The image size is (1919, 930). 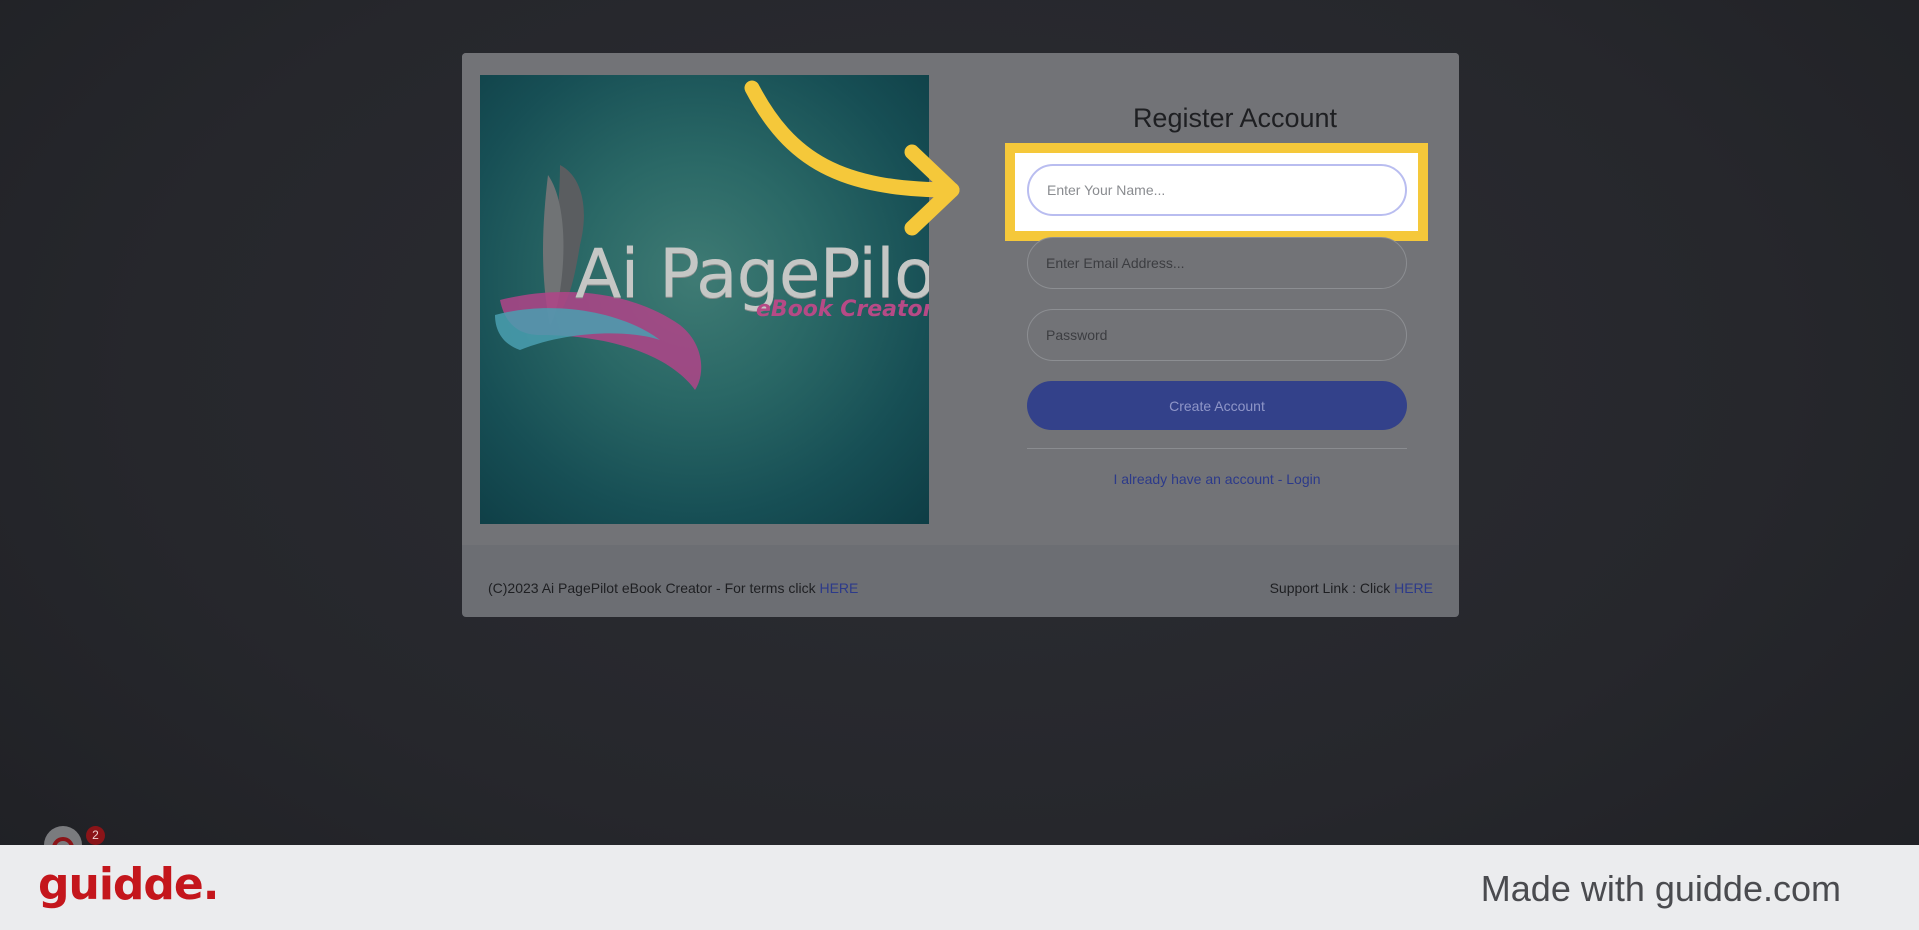 What do you see at coordinates (842, 309) in the screenshot?
I see `logo-subtitle: eBook Creator.` at bounding box center [842, 309].